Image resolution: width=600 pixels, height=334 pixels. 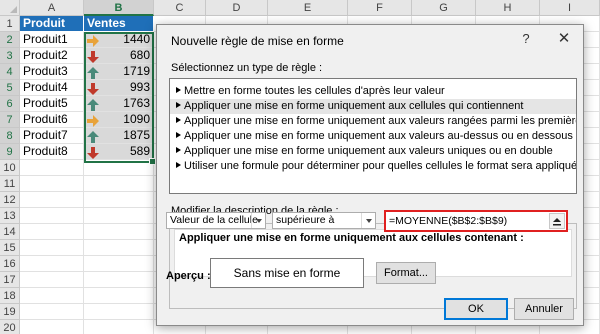 What do you see at coordinates (180, 8) in the screenshot?
I see `column-header-c: C` at bounding box center [180, 8].